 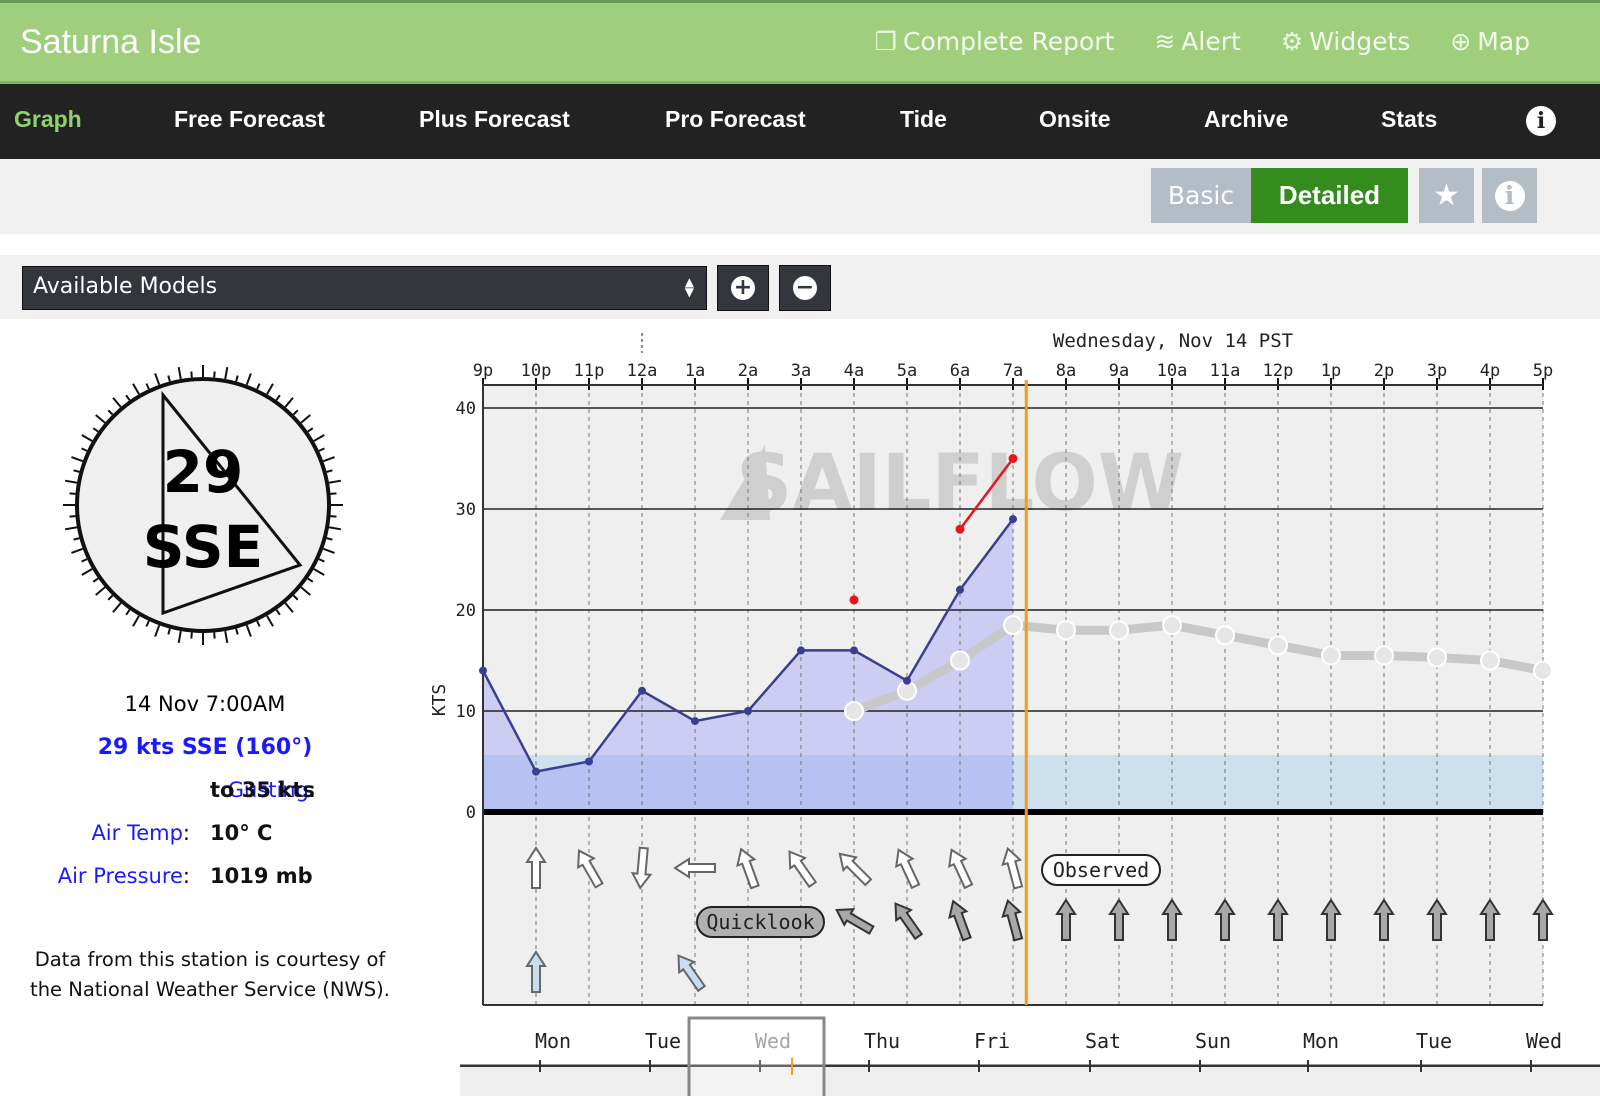 What do you see at coordinates (1013, 371) in the screenshot?
I see `x-tick-label: 7a` at bounding box center [1013, 371].